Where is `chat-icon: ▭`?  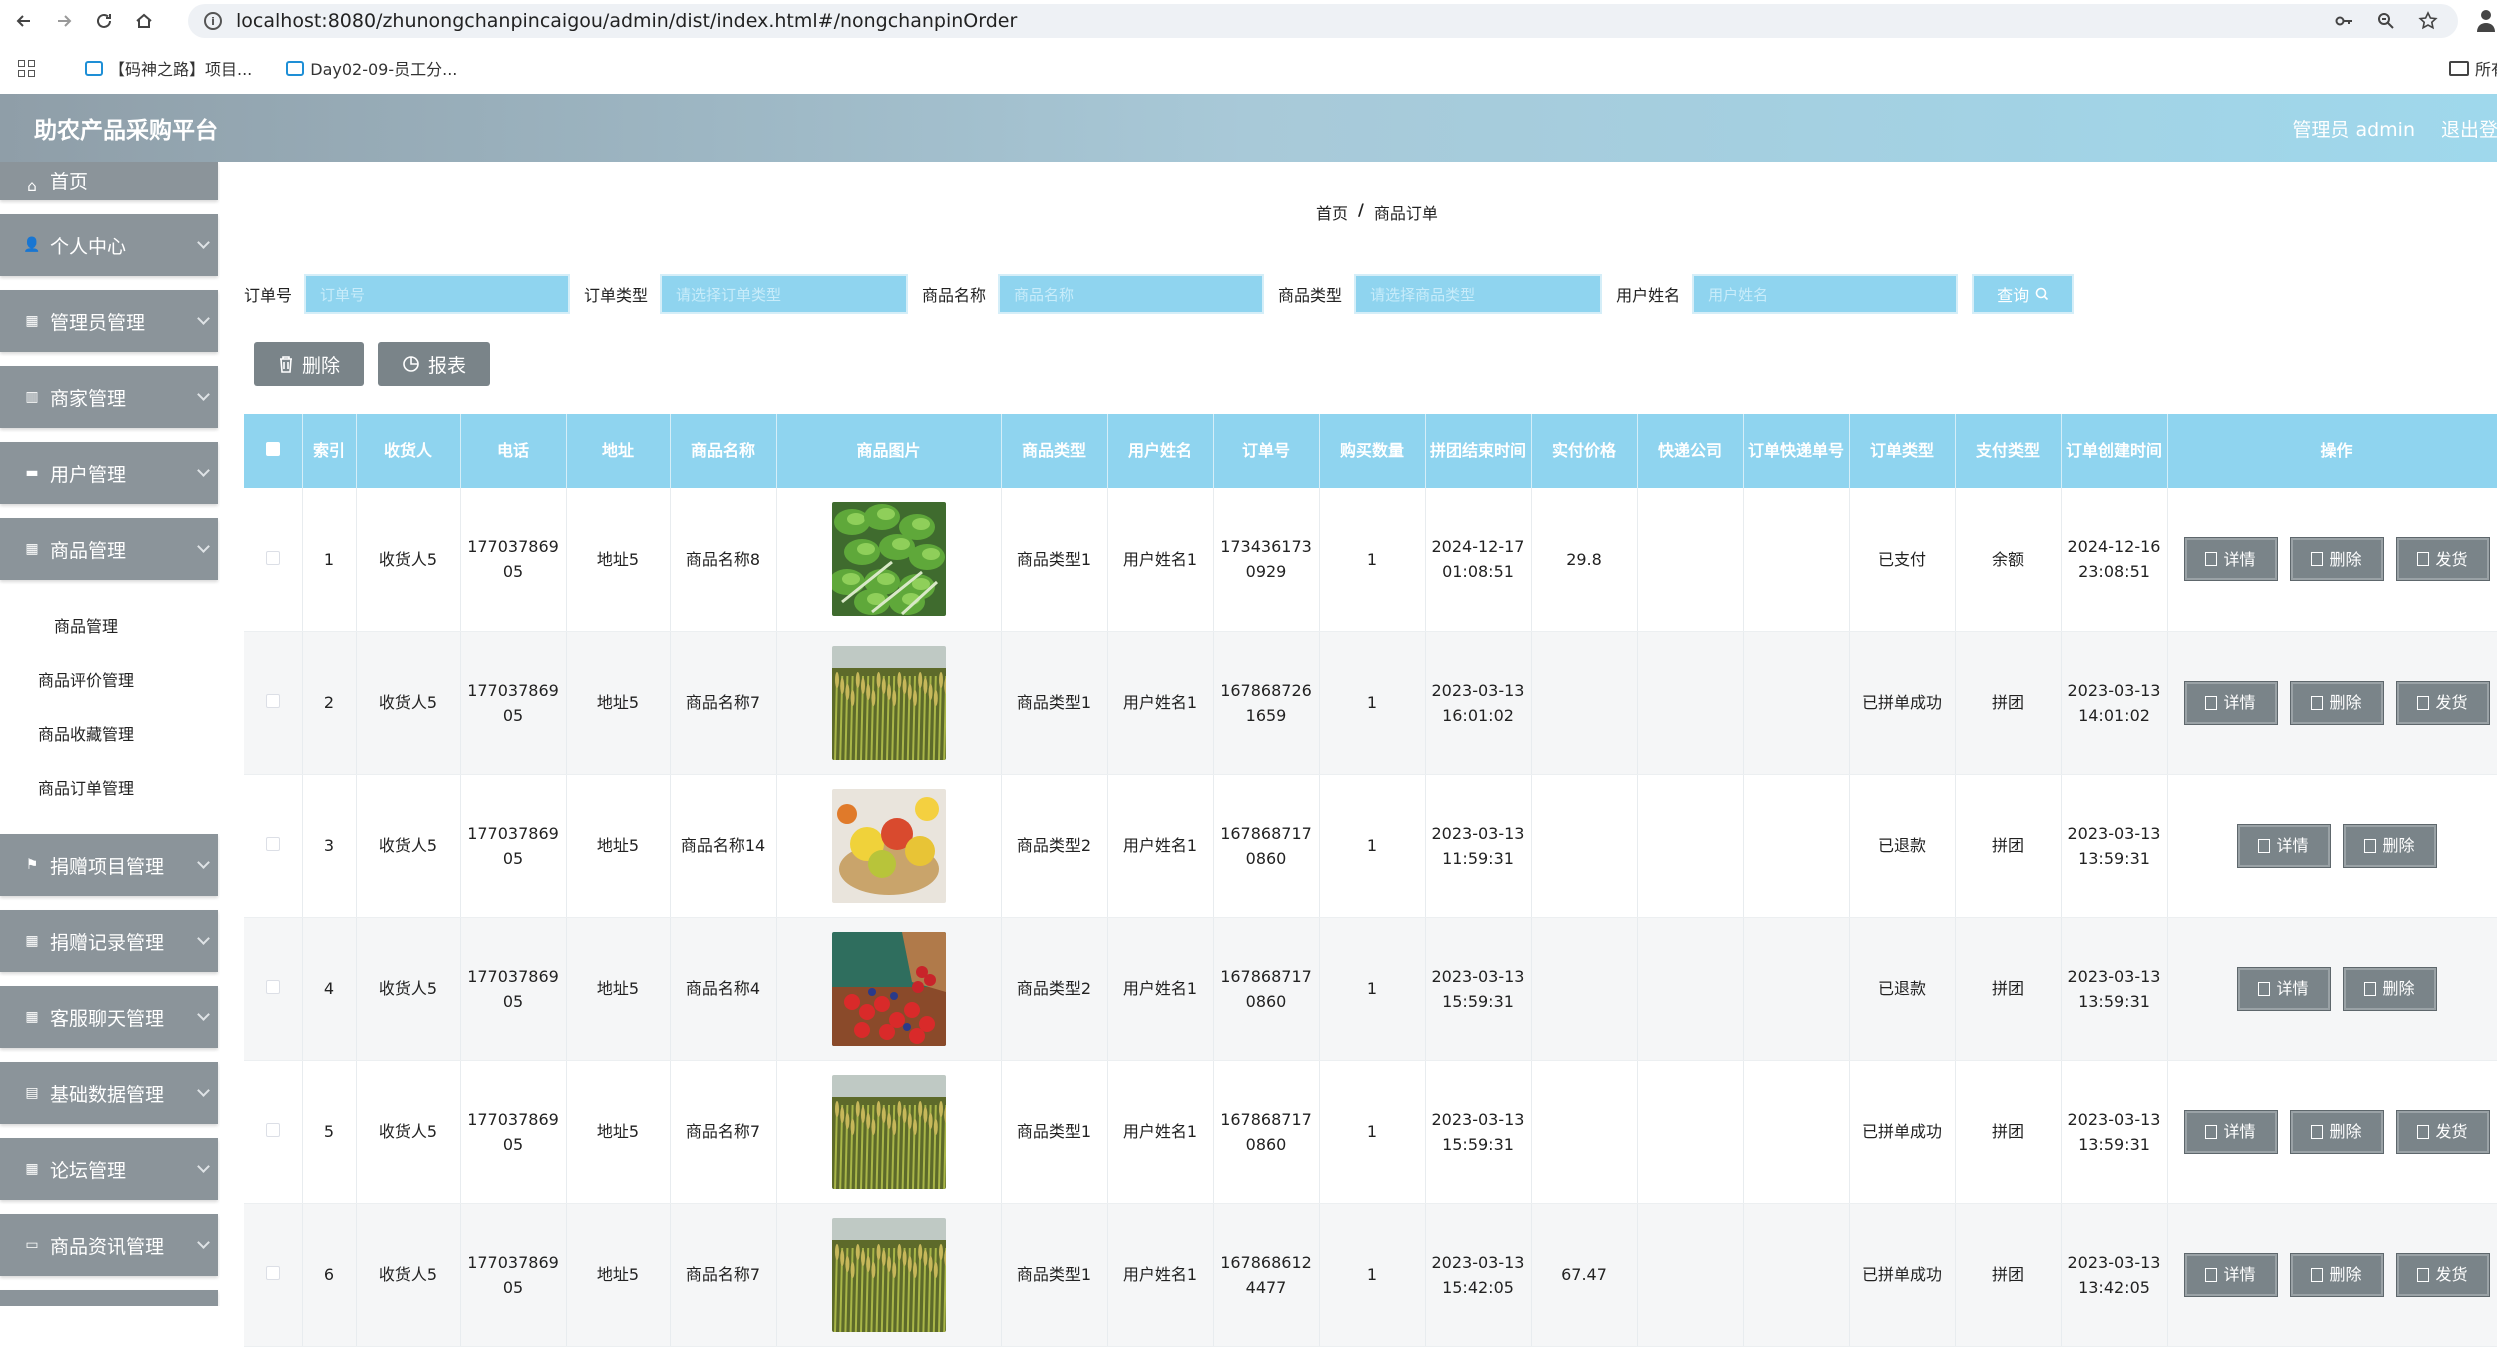
chat-icon: ▭ is located at coordinates (32, 1245).